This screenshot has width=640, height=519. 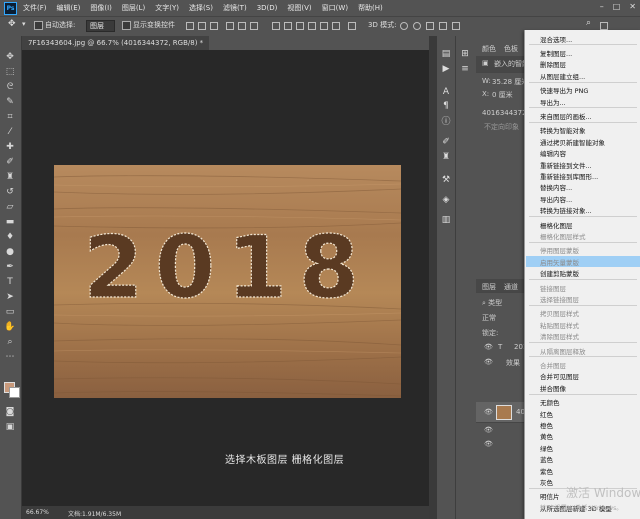 What do you see at coordinates (563, 130) in the screenshot?
I see `context-menu-item: 转换为智能对象` at bounding box center [563, 130].